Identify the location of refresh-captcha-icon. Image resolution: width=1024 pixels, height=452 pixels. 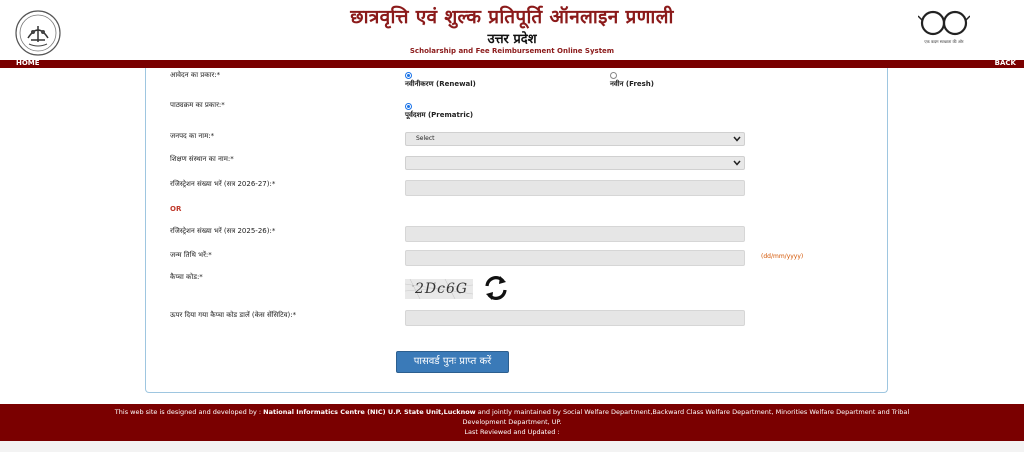
(496, 288).